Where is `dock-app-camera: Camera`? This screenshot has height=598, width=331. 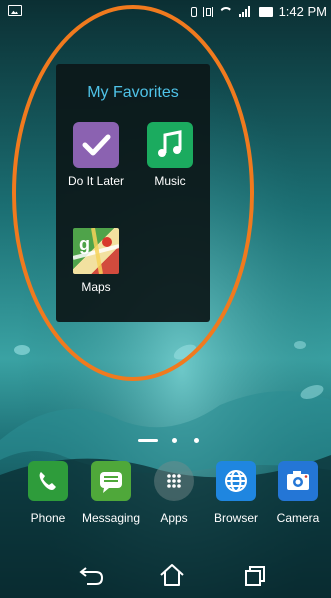 dock-app-camera: Camera is located at coordinates (298, 493).